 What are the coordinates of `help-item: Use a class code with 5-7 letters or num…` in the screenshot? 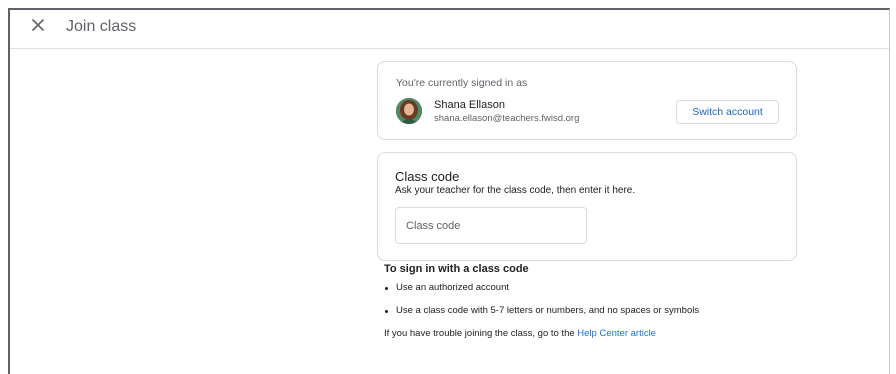 It's located at (594, 310).